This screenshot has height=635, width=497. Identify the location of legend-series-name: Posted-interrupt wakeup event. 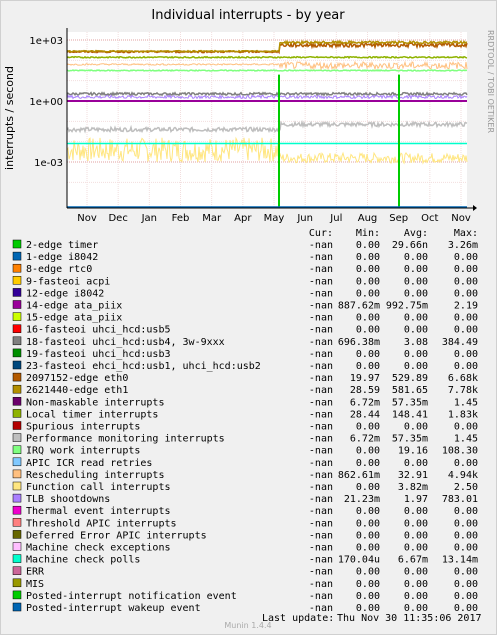
(113, 608).